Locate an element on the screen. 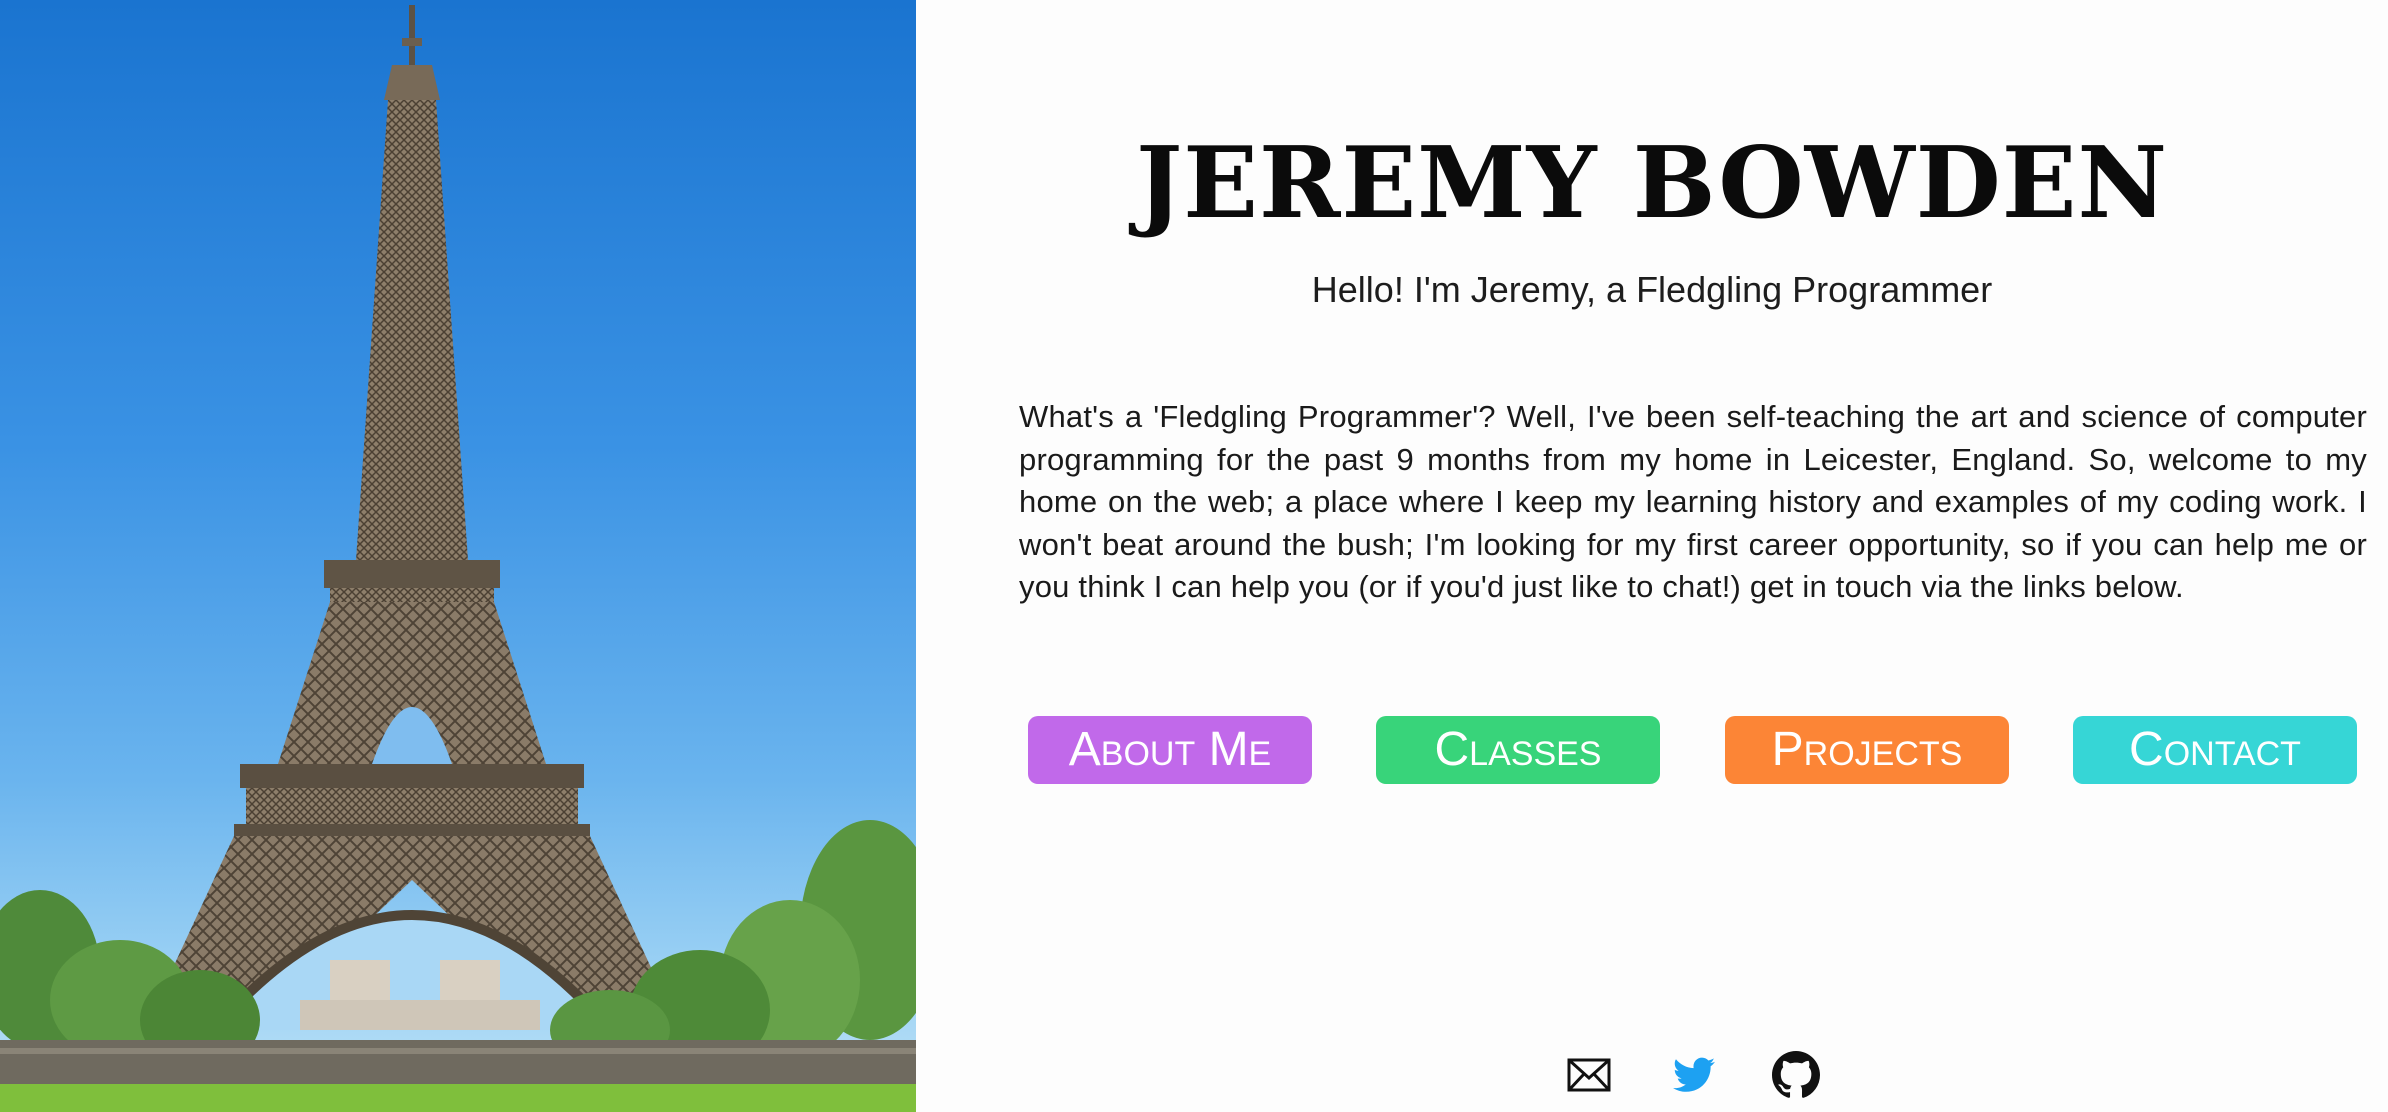 This screenshot has height=1112, width=2388. mail-icon is located at coordinates (1589, 1075).